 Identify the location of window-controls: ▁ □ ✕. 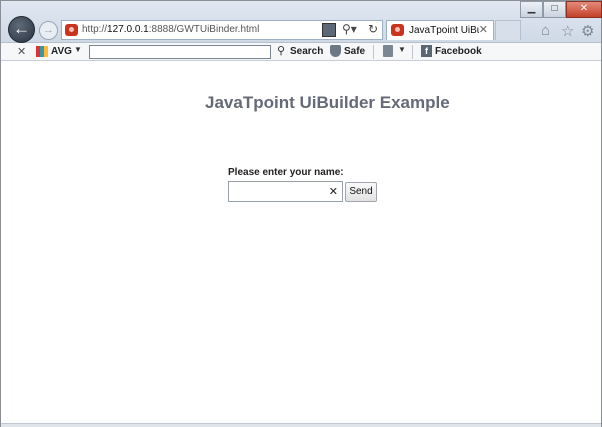
(561, 9).